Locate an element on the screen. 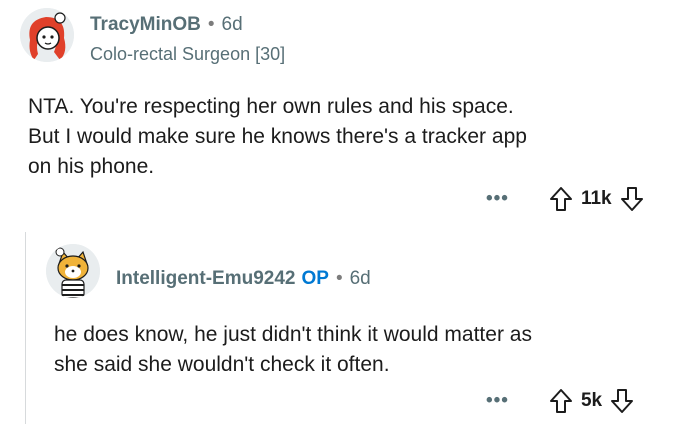 Image resolution: width=700 pixels, height=424 pixels. comment-meta: TracyMinOB • 6d is located at coordinates (166, 25).